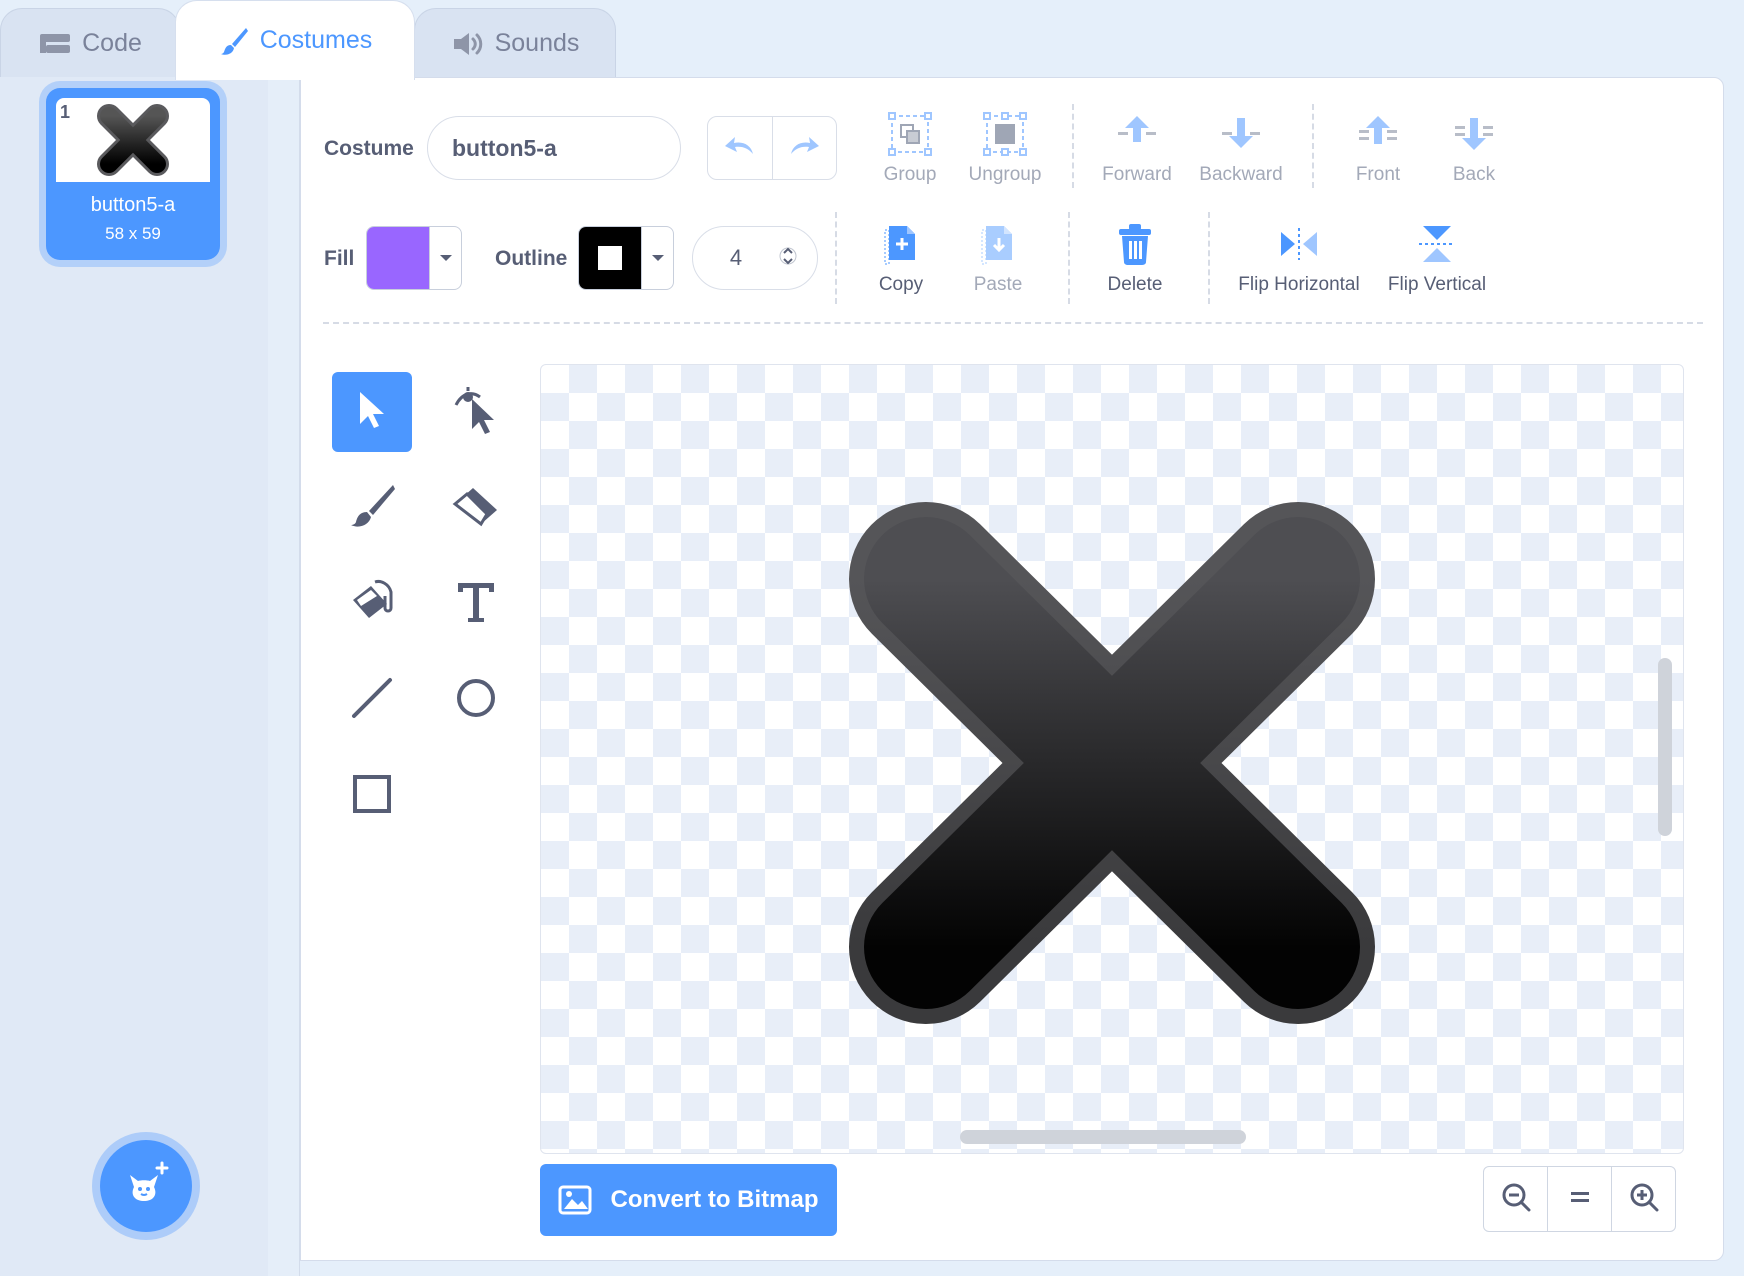  Describe the element at coordinates (284, 676) in the screenshot. I see `costume-list-scroll-area` at that location.